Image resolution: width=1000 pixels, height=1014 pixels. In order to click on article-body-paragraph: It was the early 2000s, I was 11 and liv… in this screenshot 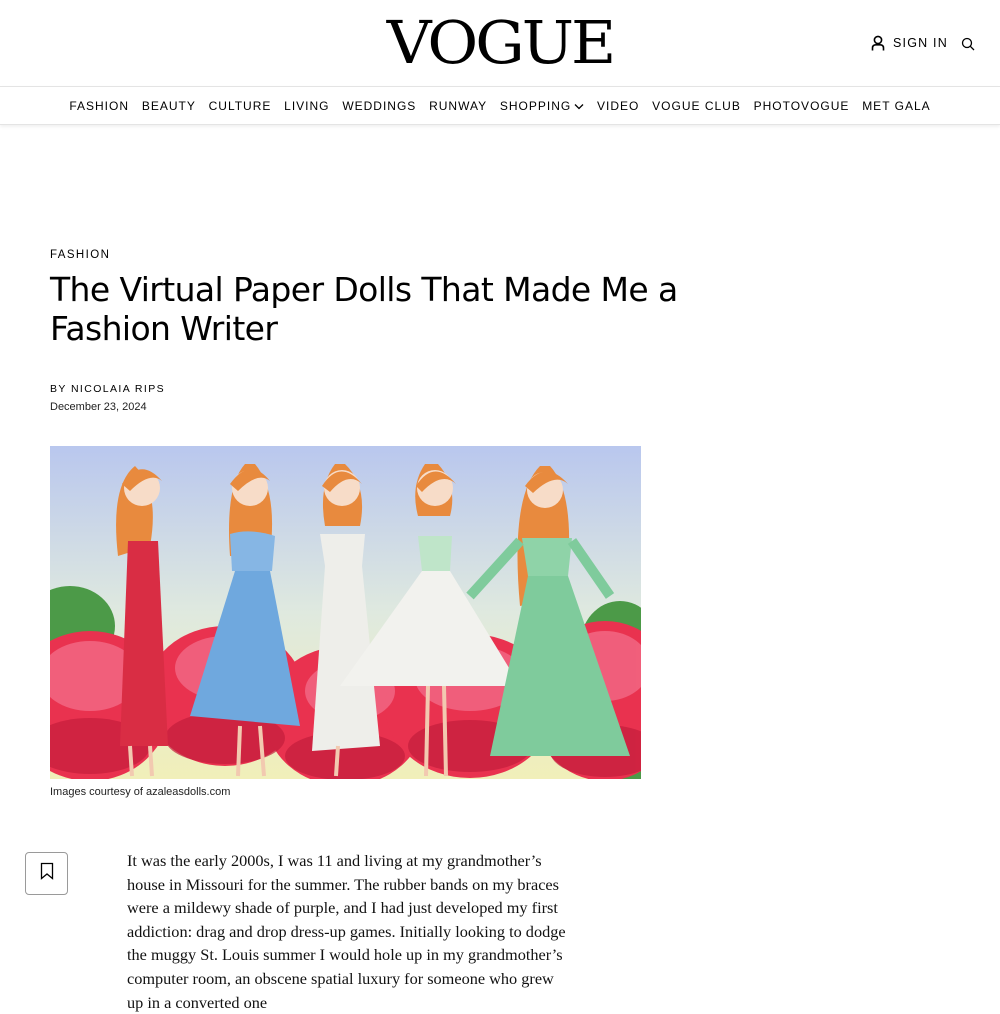, I will do `click(346, 931)`.